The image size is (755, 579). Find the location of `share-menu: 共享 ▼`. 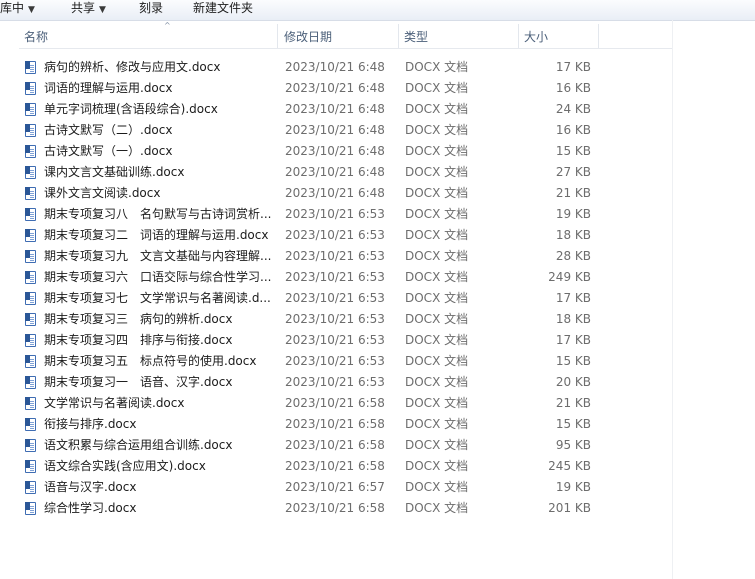

share-menu: 共享 ▼ is located at coordinates (88, 10).